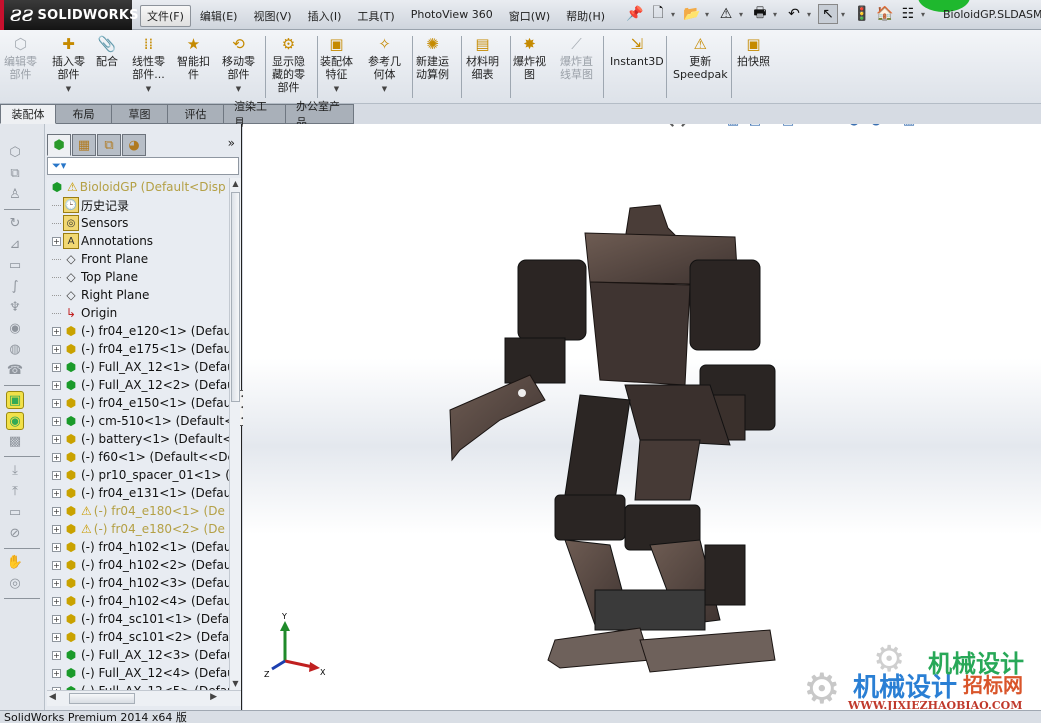 This screenshot has height=723, width=1041. I want to click on globe-icon: ◎, so click(15, 584).